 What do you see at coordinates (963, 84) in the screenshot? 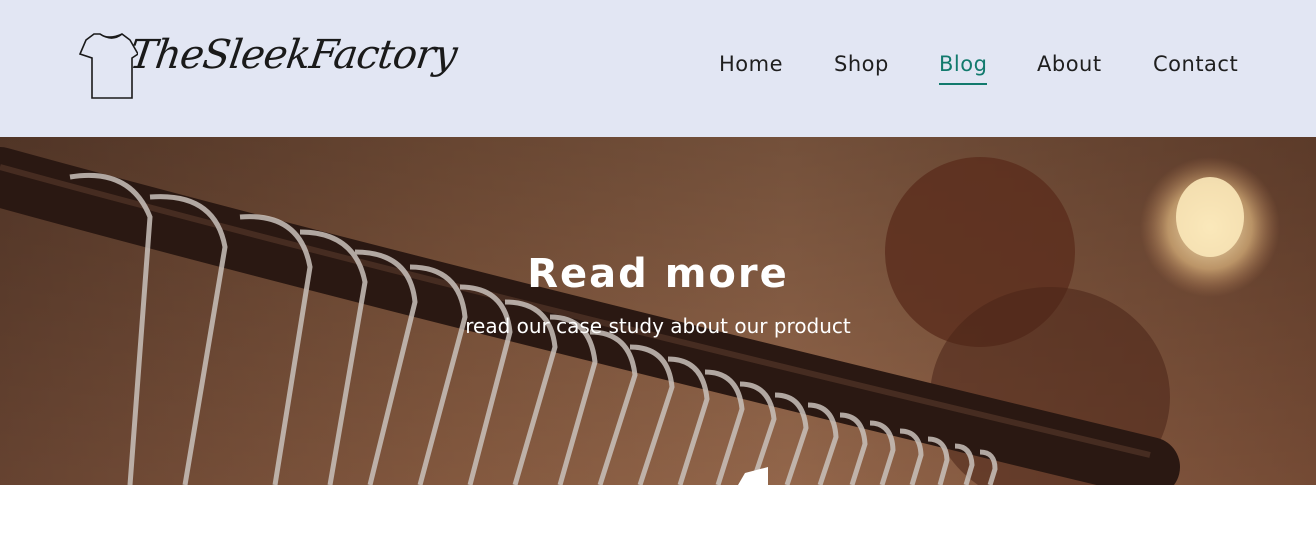
I see `active-nav-indicator` at bounding box center [963, 84].